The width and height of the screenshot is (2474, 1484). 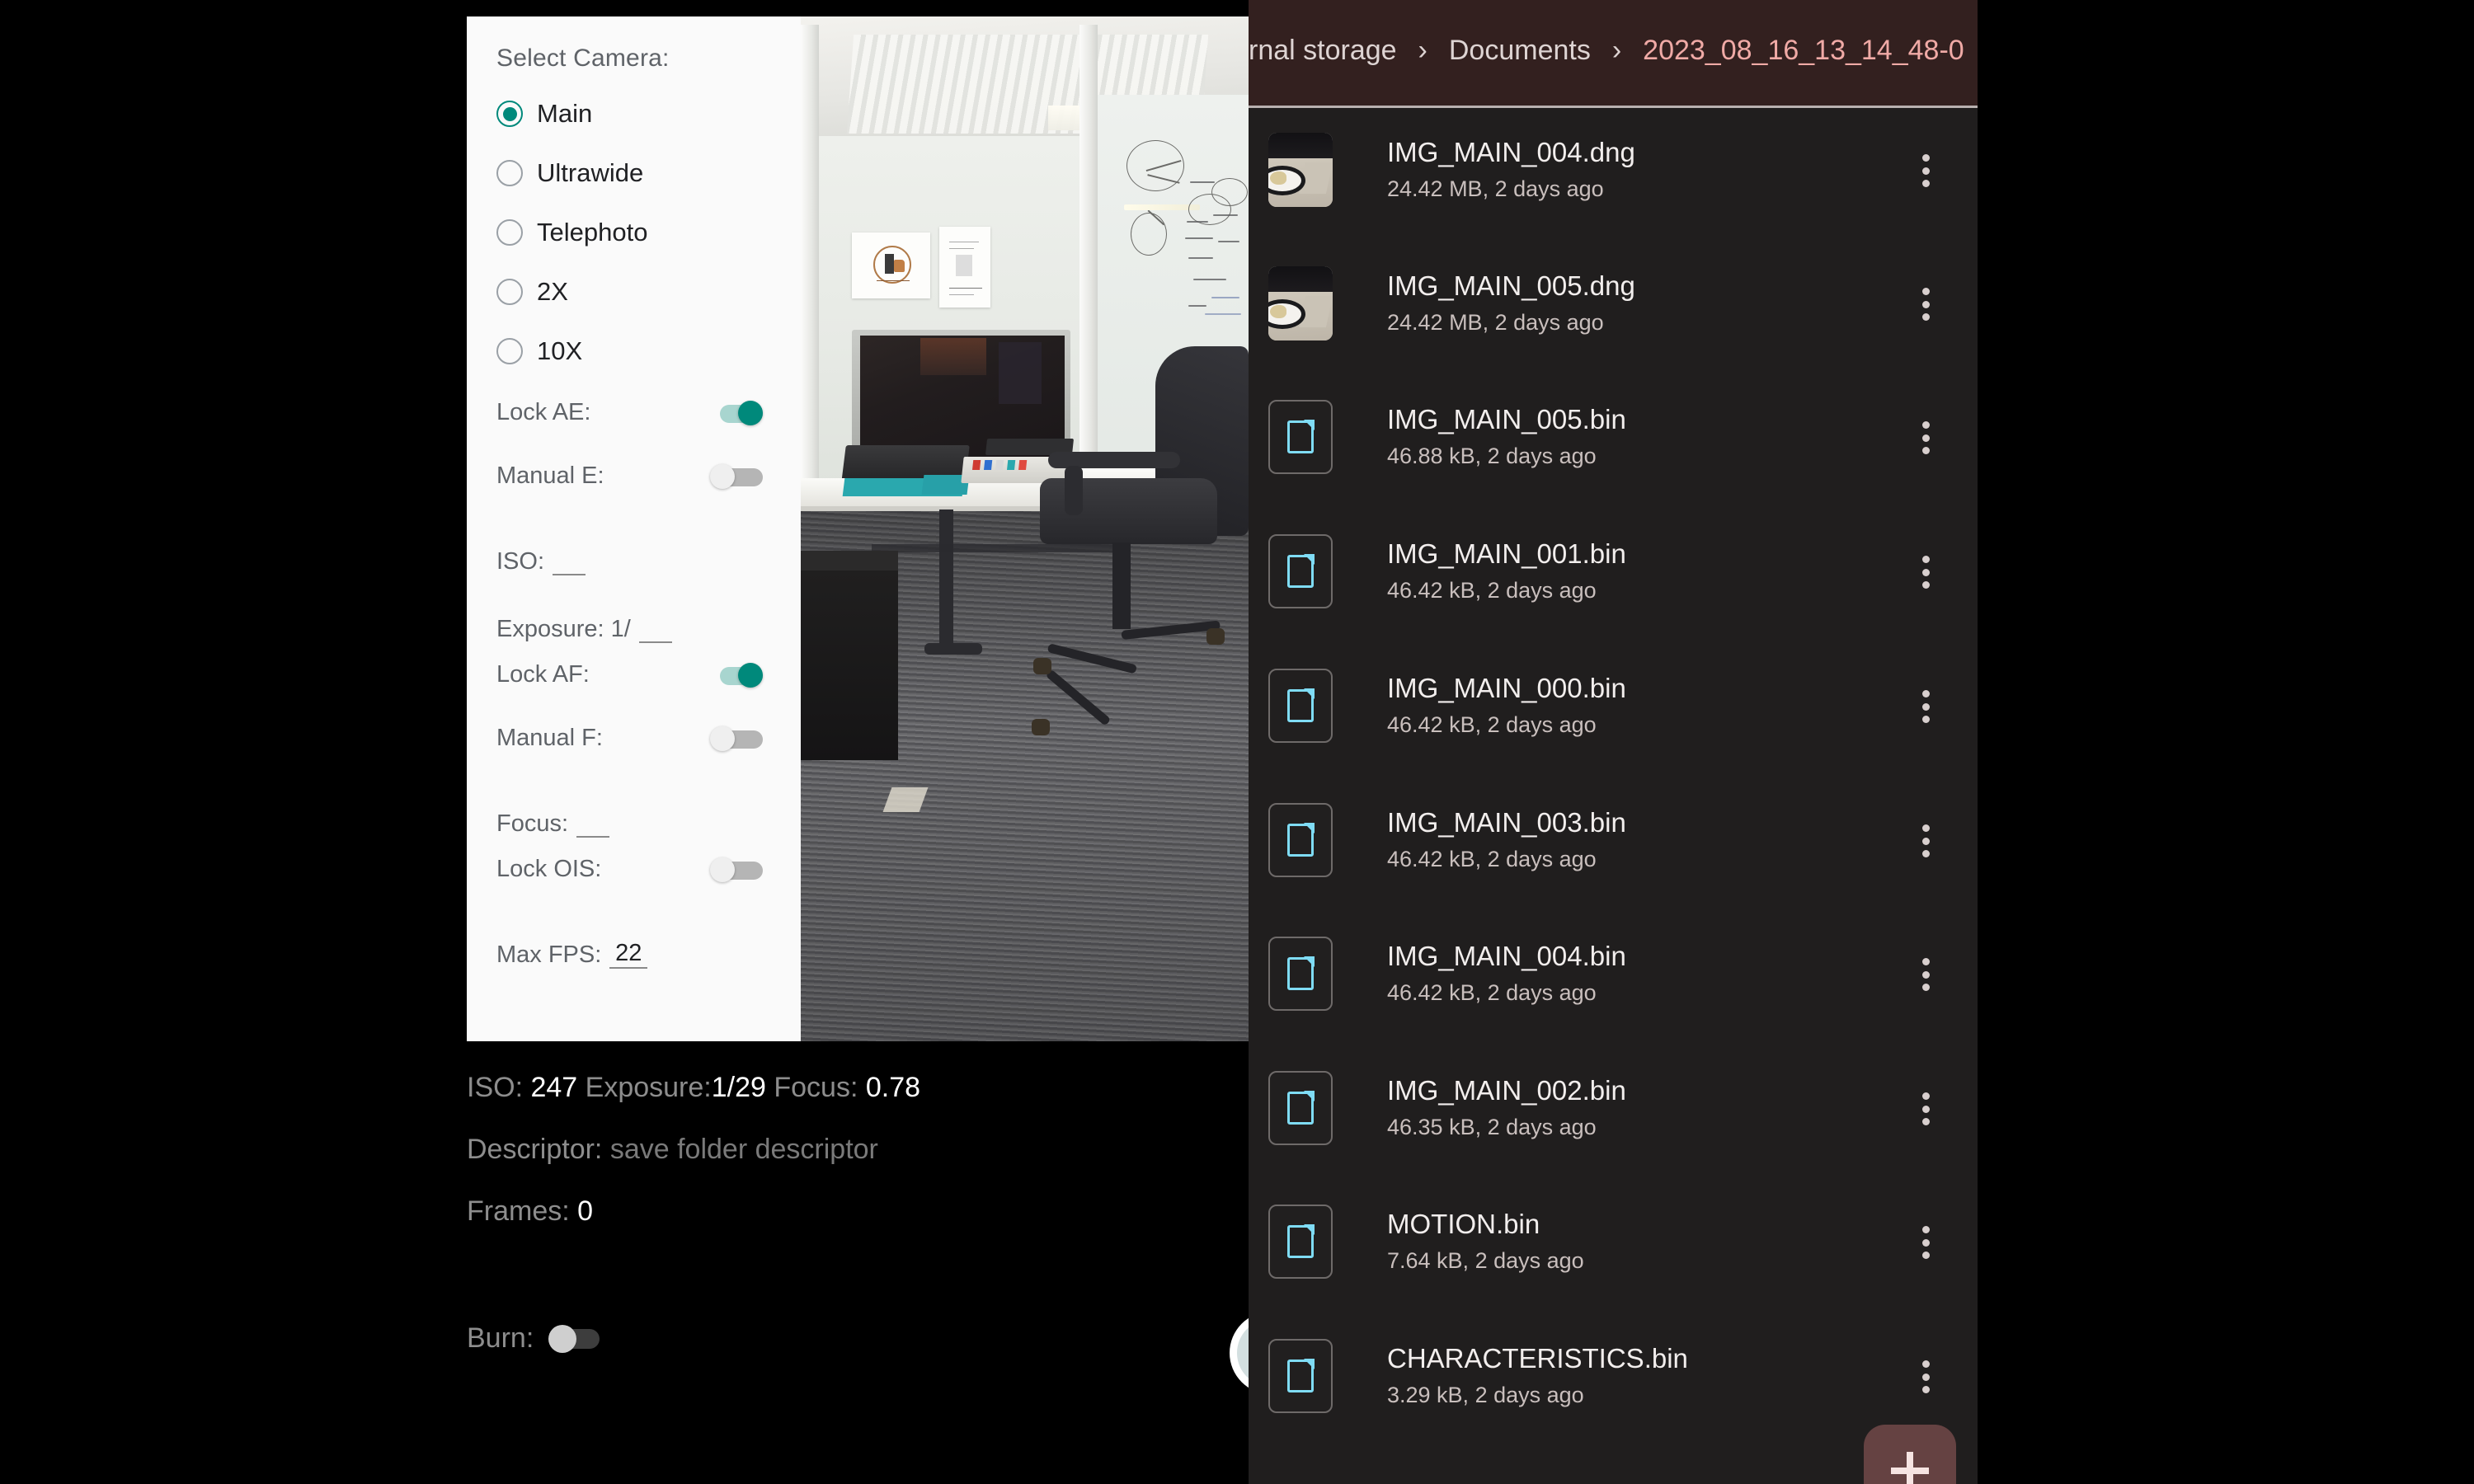 What do you see at coordinates (736, 412) in the screenshot?
I see `lock-ae-toggle` at bounding box center [736, 412].